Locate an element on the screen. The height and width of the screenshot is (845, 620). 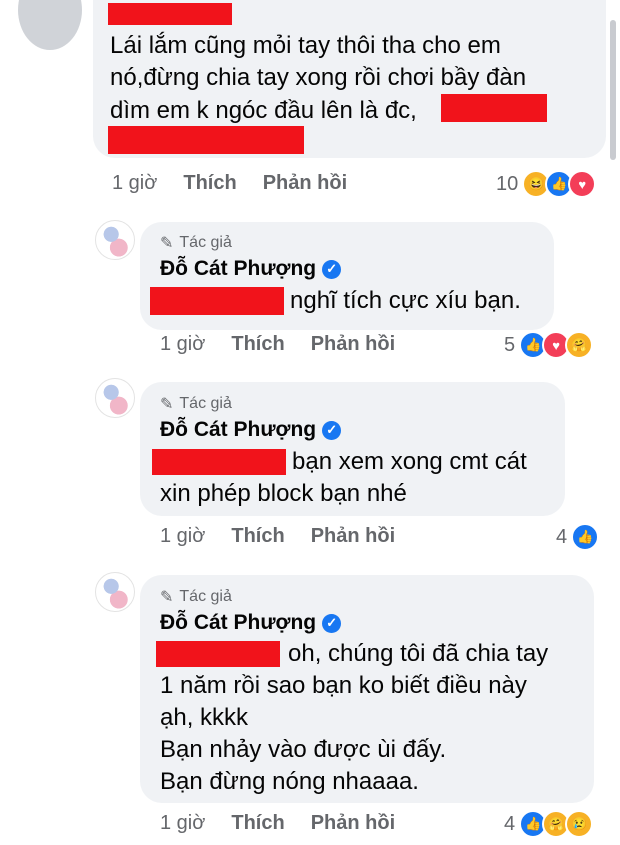
reply-text-line-1: bạn xem xong cmt cát is located at coordinates (409, 461).